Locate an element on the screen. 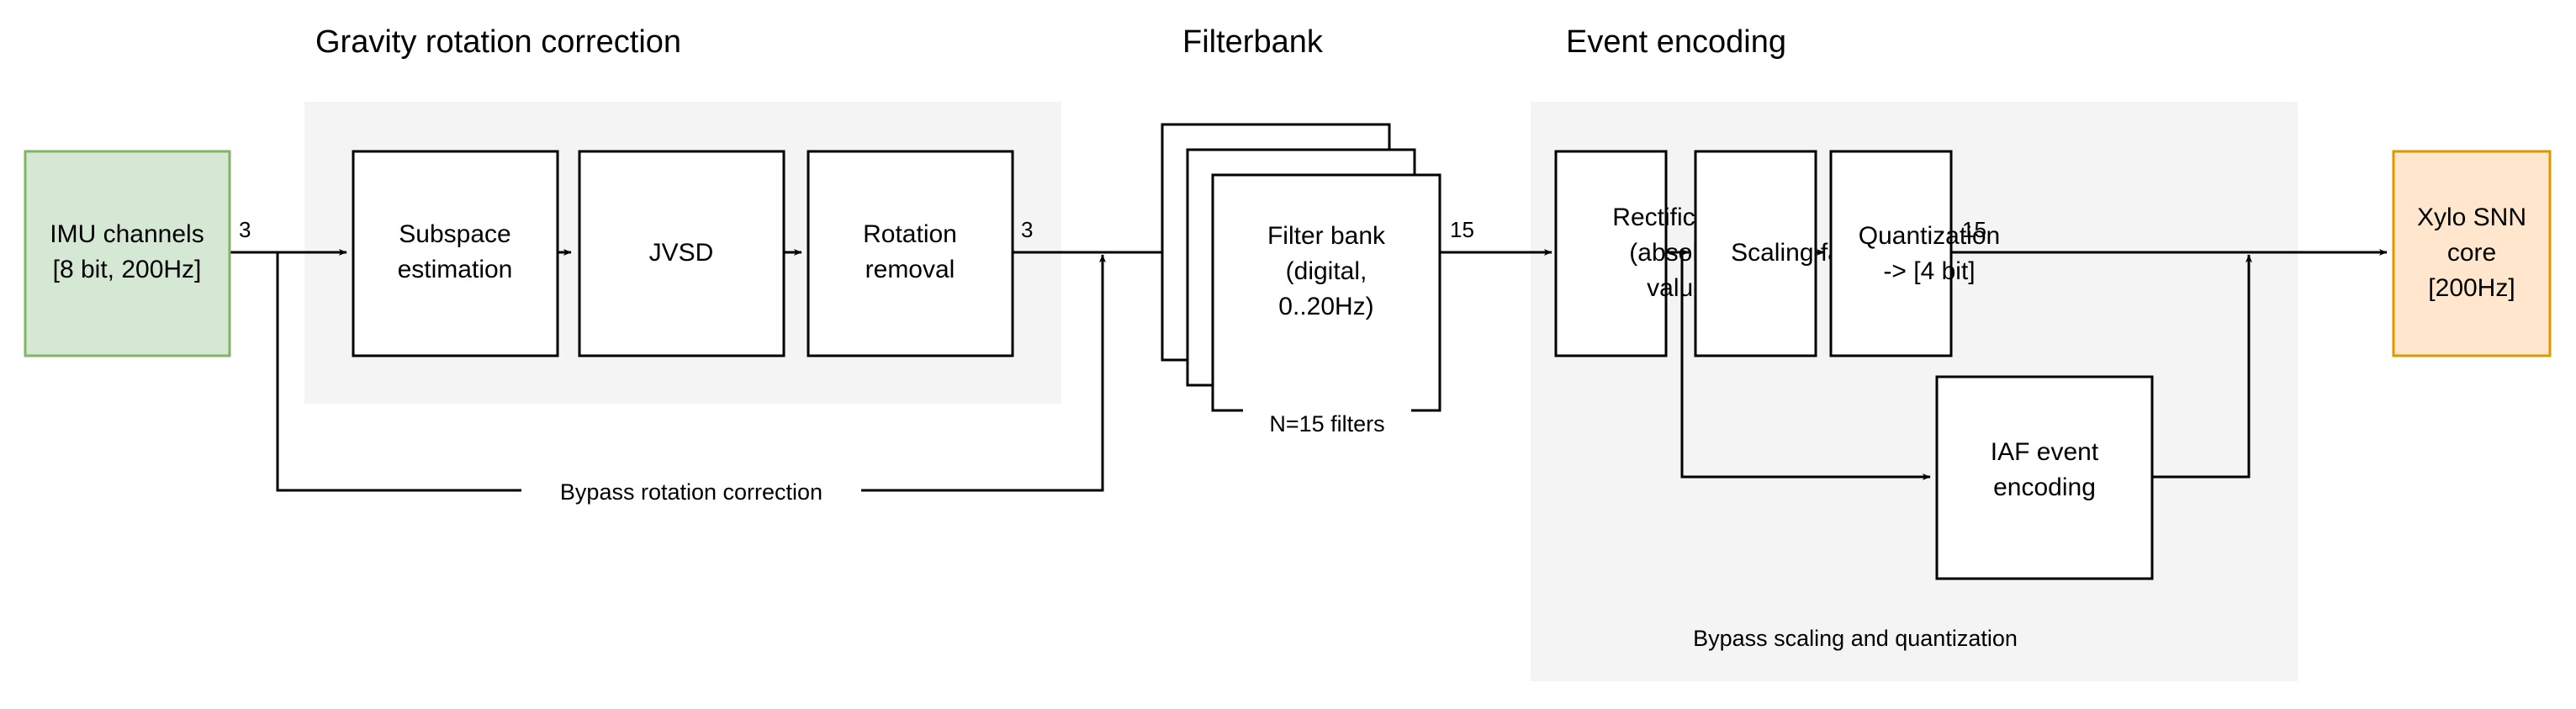  node-rotation-removal-line1: Rotation is located at coordinates (910, 234).